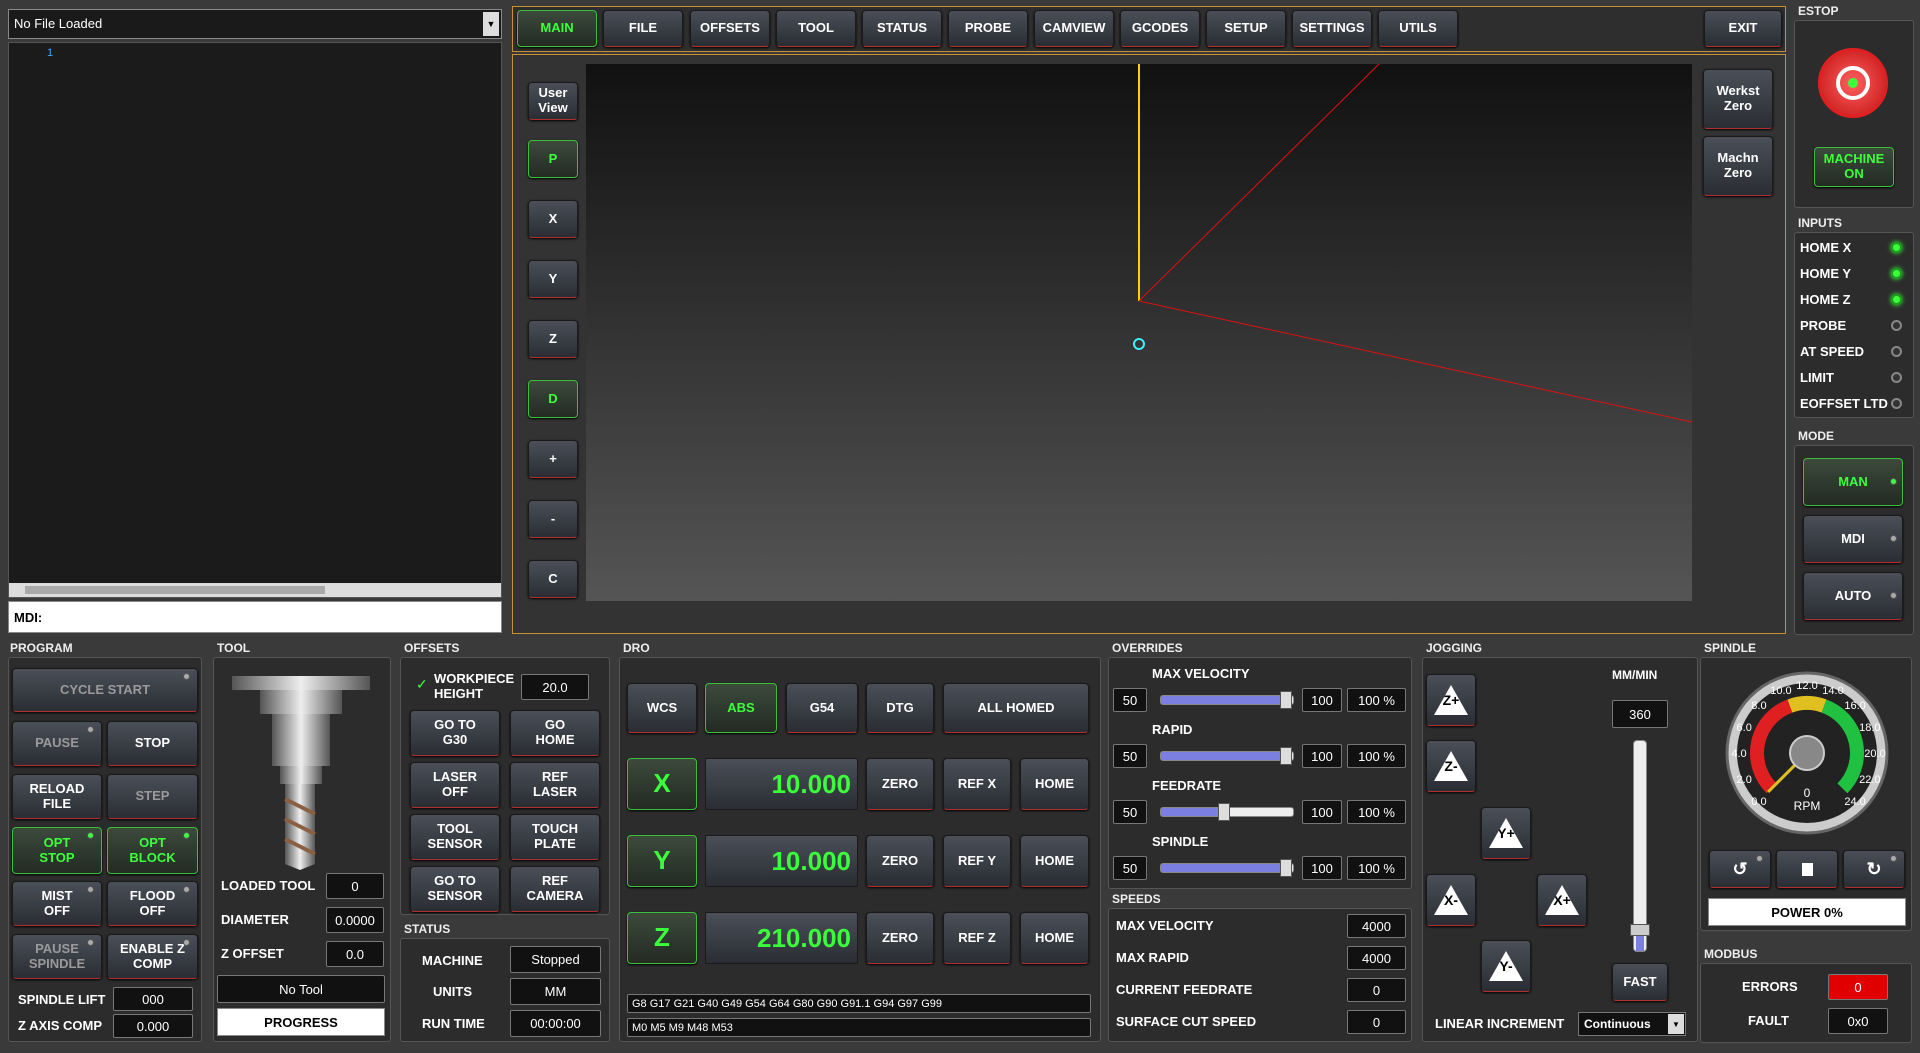  I want to click on jog-rate-field: 360, so click(1640, 714).